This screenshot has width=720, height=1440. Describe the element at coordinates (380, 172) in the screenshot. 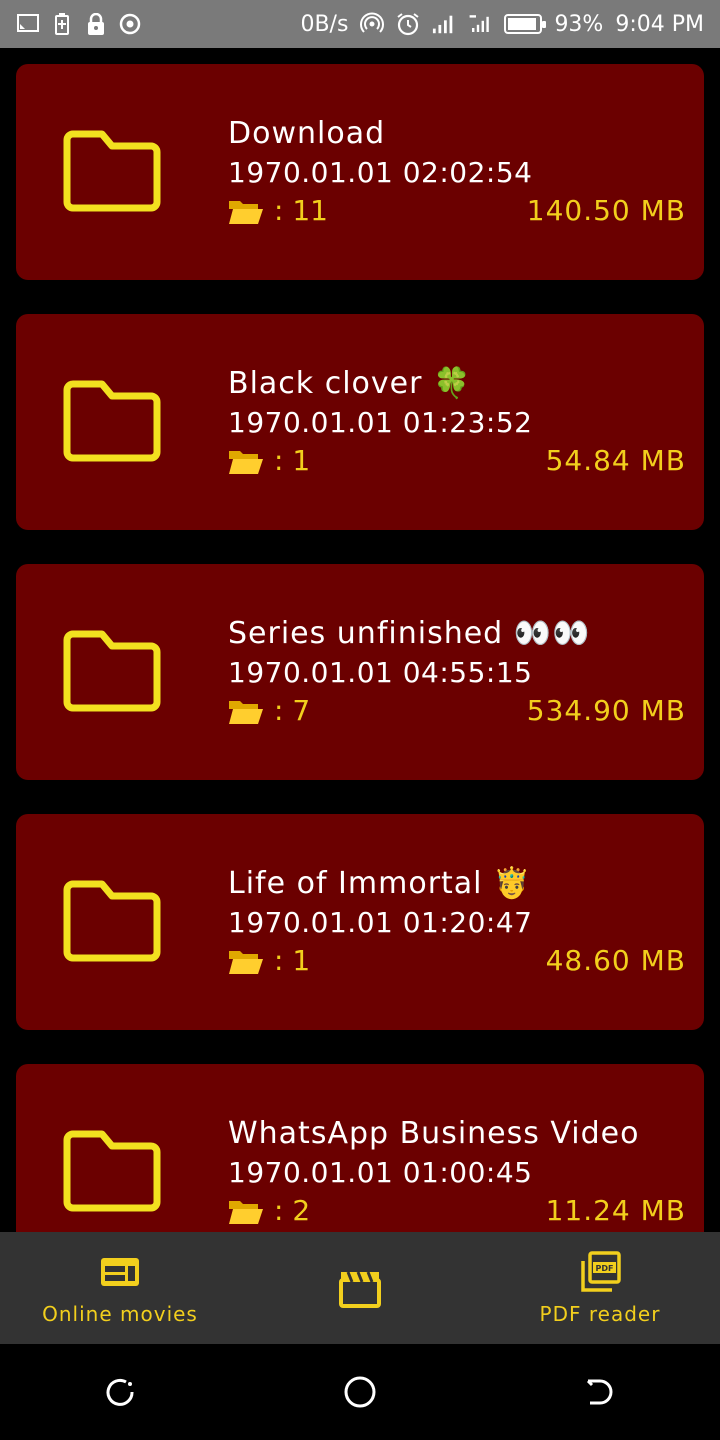

I see `folder-date: 1970.01.01 02:02:54` at that location.